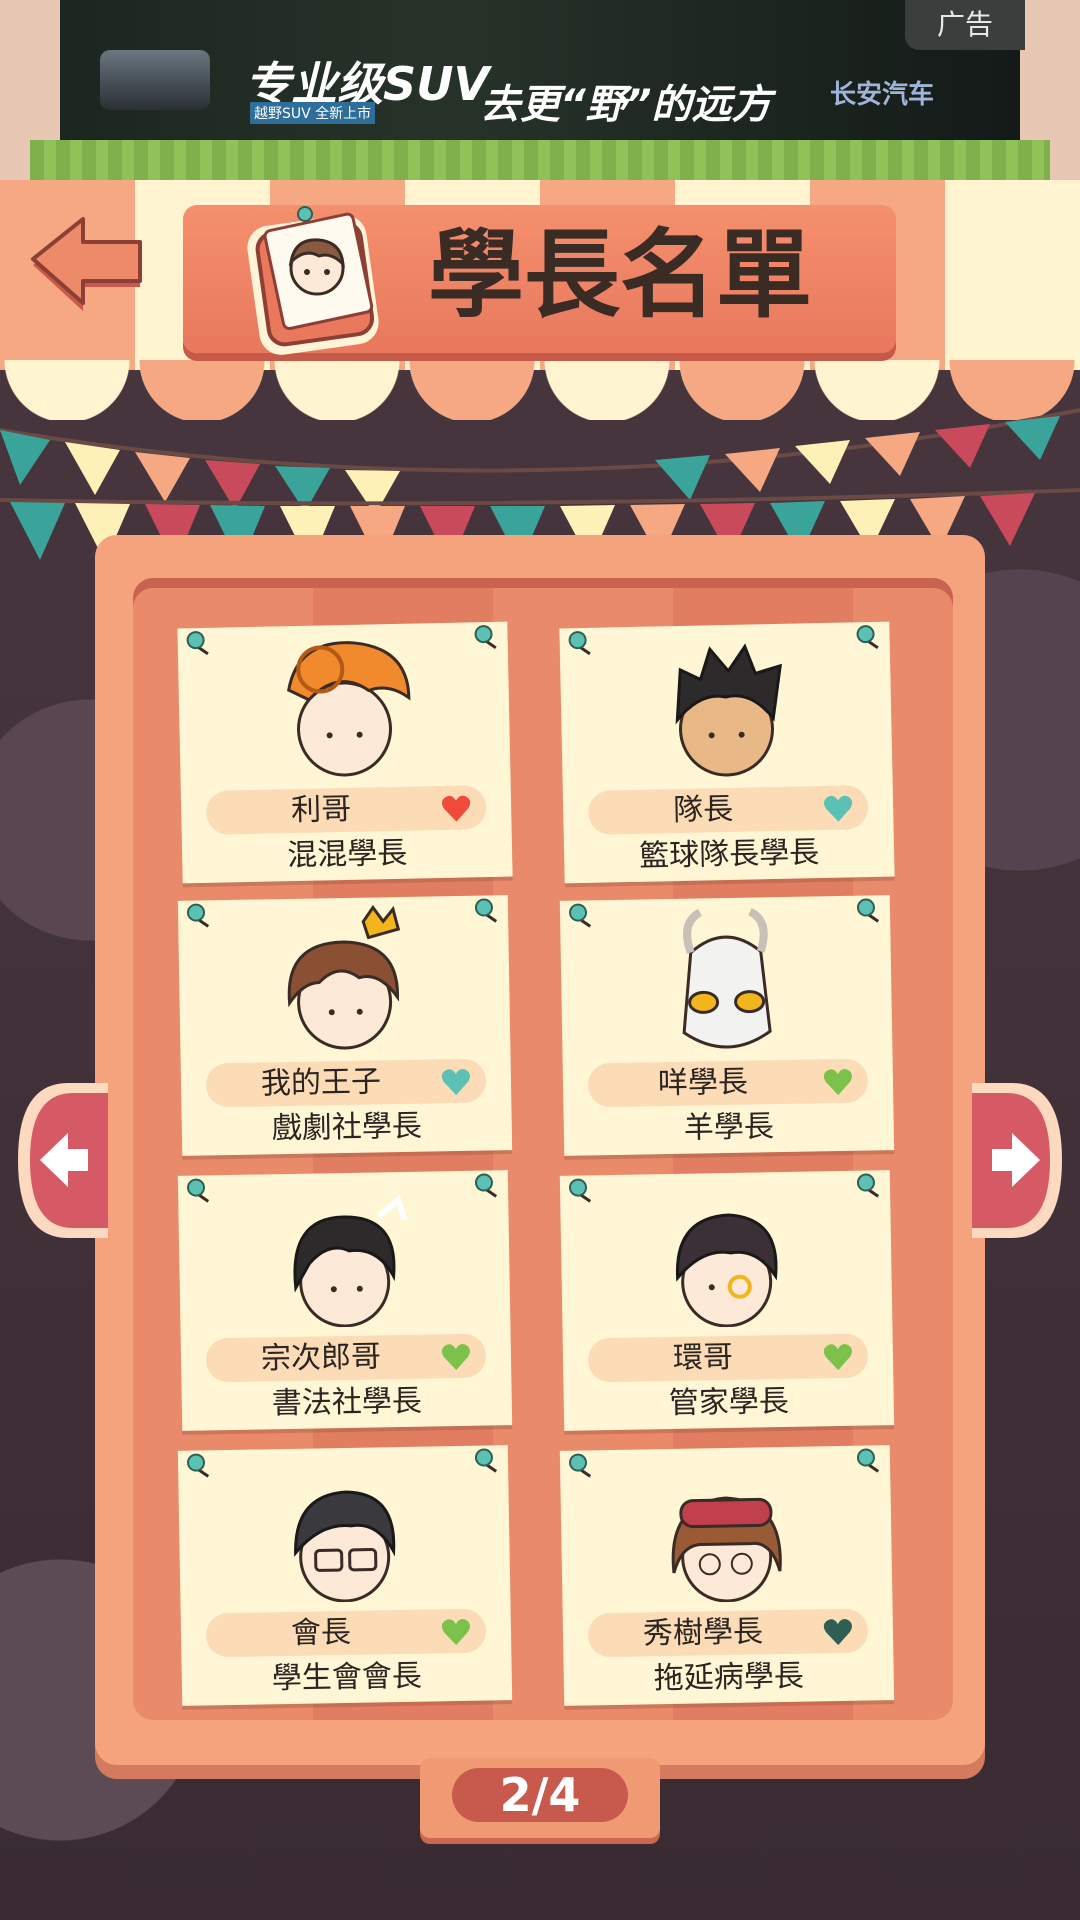 This screenshot has width=1080, height=1920. I want to click on ad-brand: 长安汽车, so click(882, 95).